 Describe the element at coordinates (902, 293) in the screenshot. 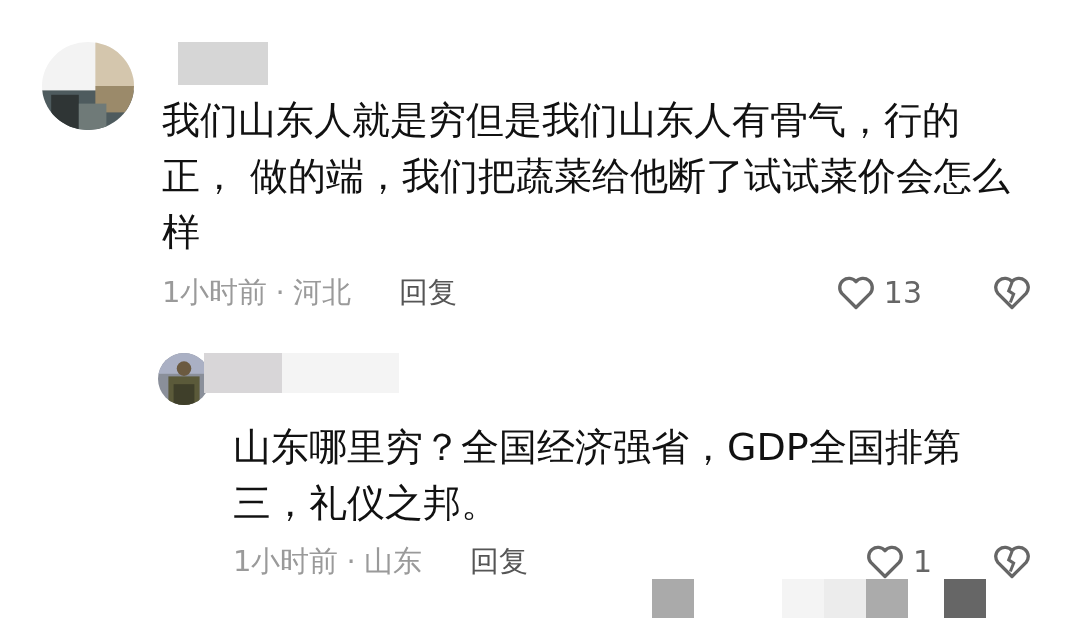

I see `like-count: 13` at that location.